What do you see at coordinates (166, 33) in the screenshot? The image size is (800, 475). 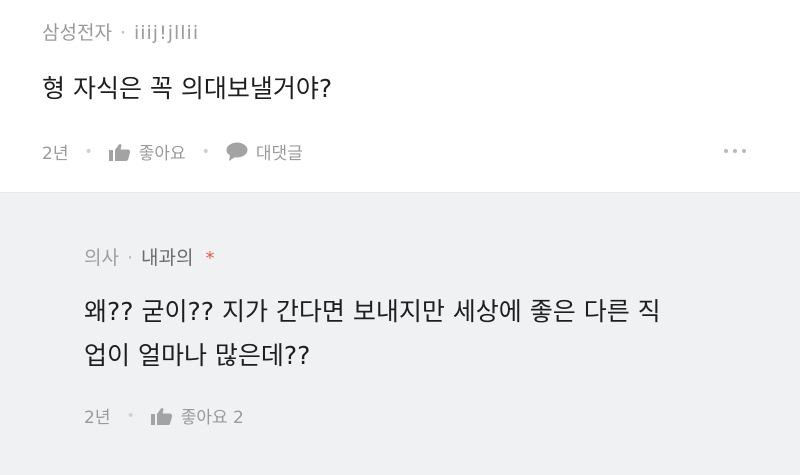 I see `author-nickname: iiij!jllii` at bounding box center [166, 33].